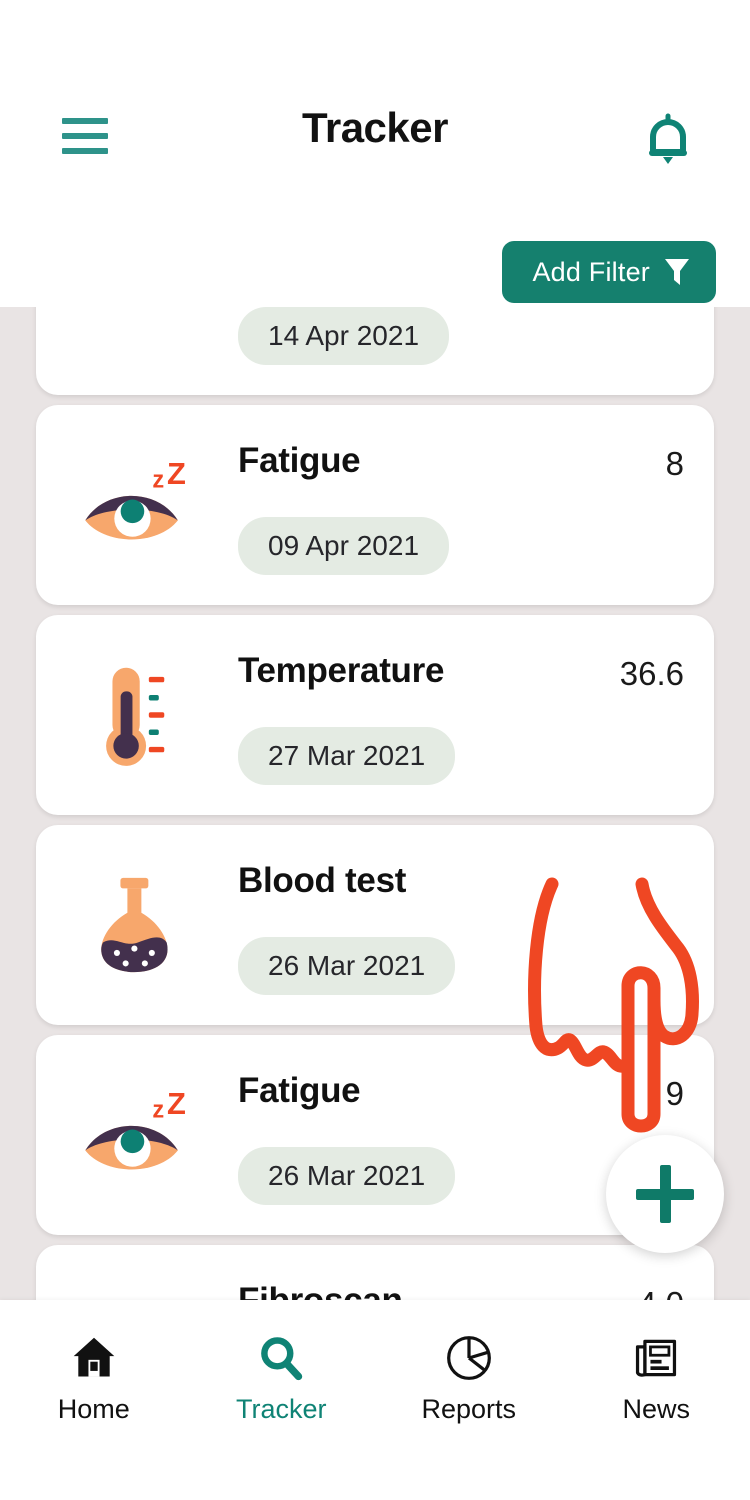 The height and width of the screenshot is (1500, 750). Describe the element at coordinates (656, 1409) in the screenshot. I see `nav-label-news: News` at that location.